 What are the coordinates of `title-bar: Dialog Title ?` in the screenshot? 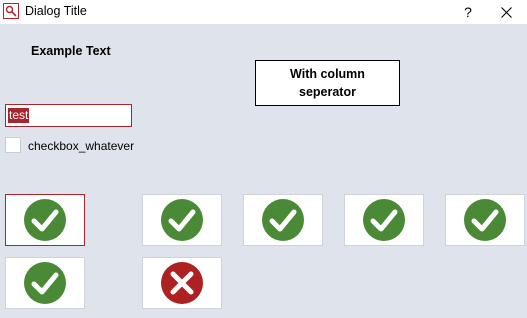 It's located at (263, 12).